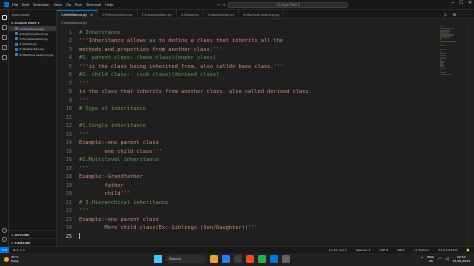  I want to click on menu-run: Run, so click(78, 5).